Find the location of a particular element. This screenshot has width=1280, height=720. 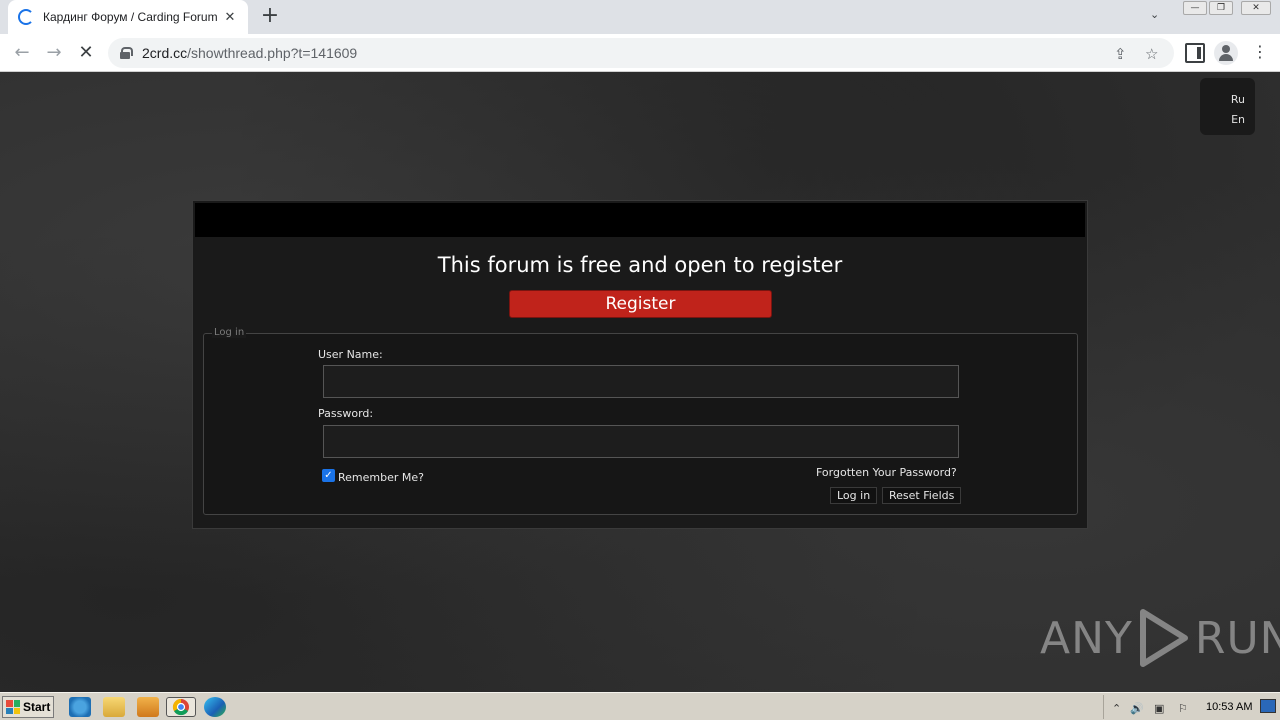

browser-tab: Кардинг Форум / Carding Forum ✕ is located at coordinates (128, 17).